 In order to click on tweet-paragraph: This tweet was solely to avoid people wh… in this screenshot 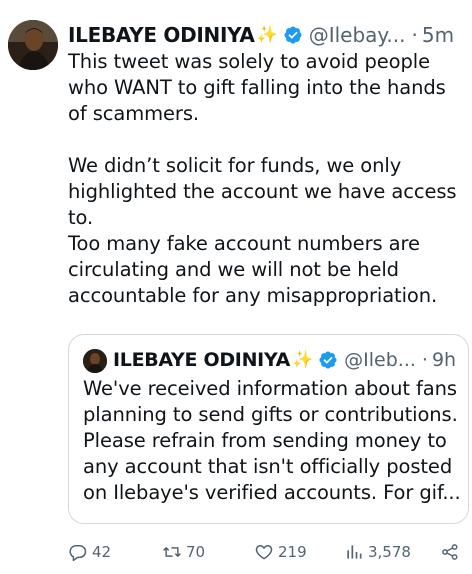, I will do `click(257, 87)`.